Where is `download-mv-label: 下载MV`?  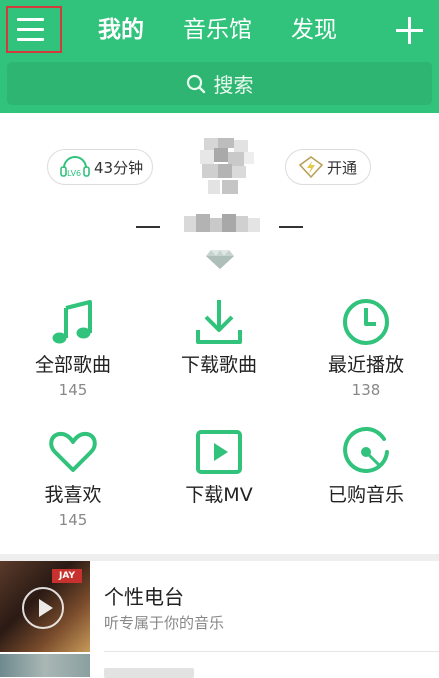 download-mv-label: 下载MV is located at coordinates (219, 495).